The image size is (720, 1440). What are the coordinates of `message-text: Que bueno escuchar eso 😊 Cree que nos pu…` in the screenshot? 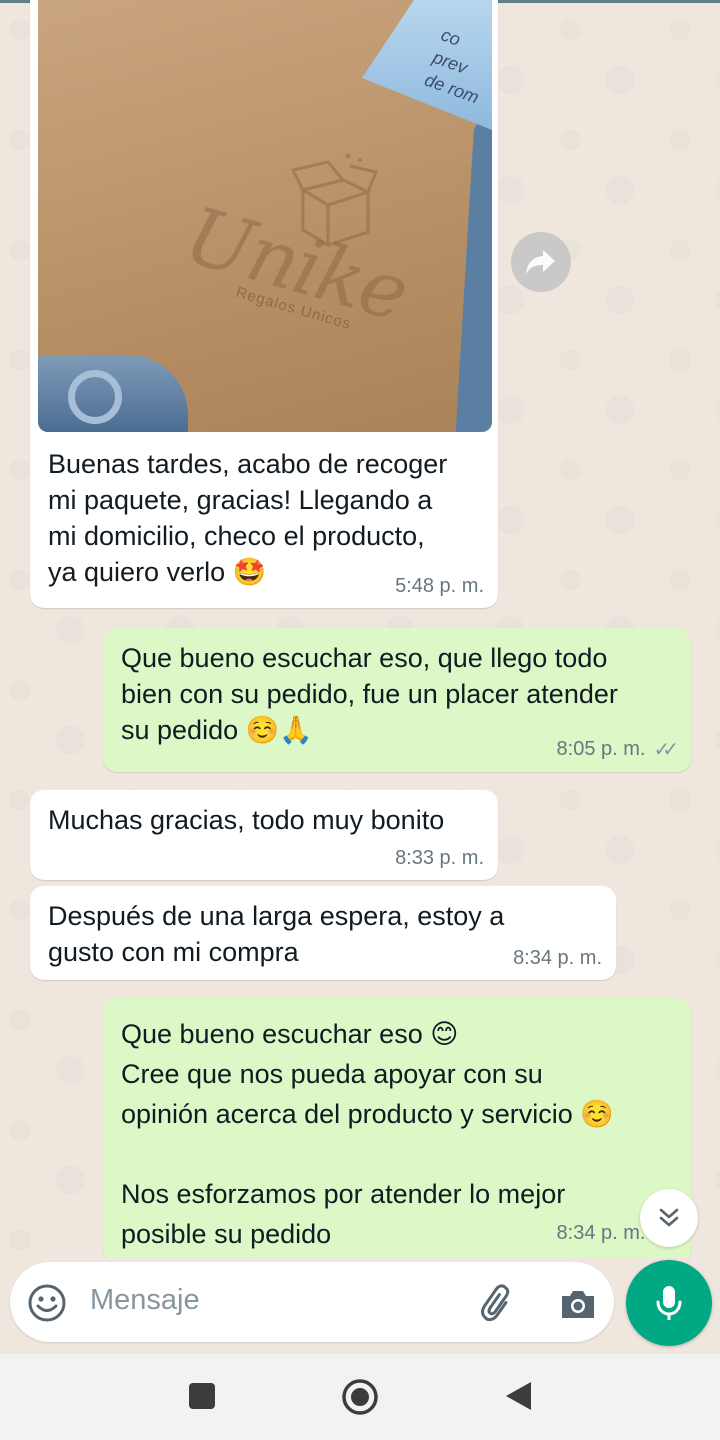 It's located at (367, 1134).